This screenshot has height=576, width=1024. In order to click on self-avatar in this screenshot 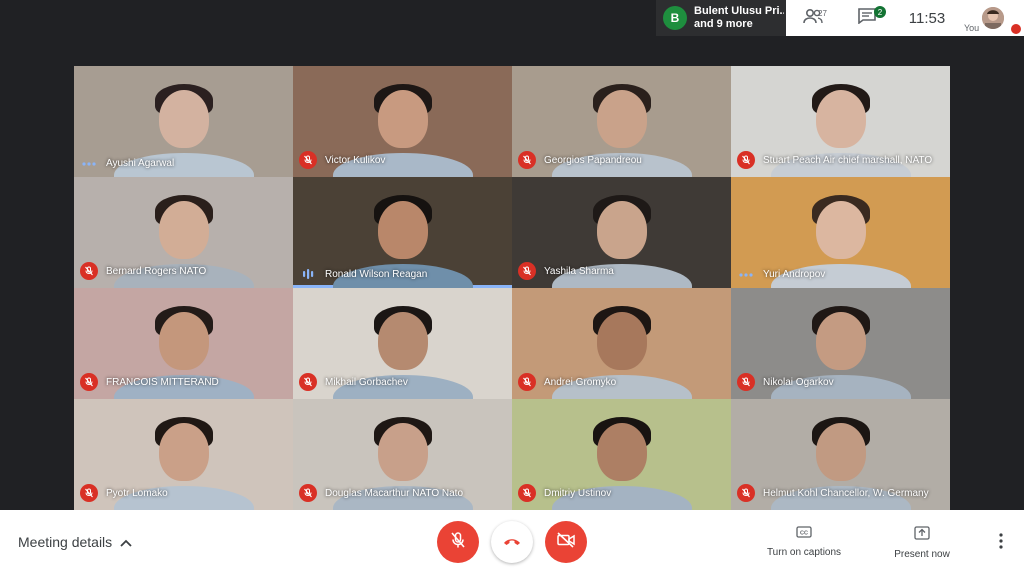, I will do `click(993, 18)`.